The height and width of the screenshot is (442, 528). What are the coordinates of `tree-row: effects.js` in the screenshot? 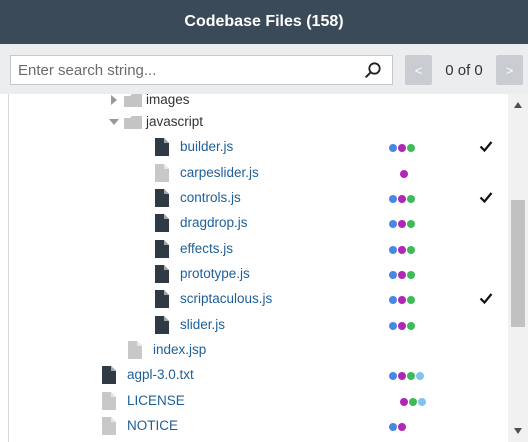 It's located at (257, 249).